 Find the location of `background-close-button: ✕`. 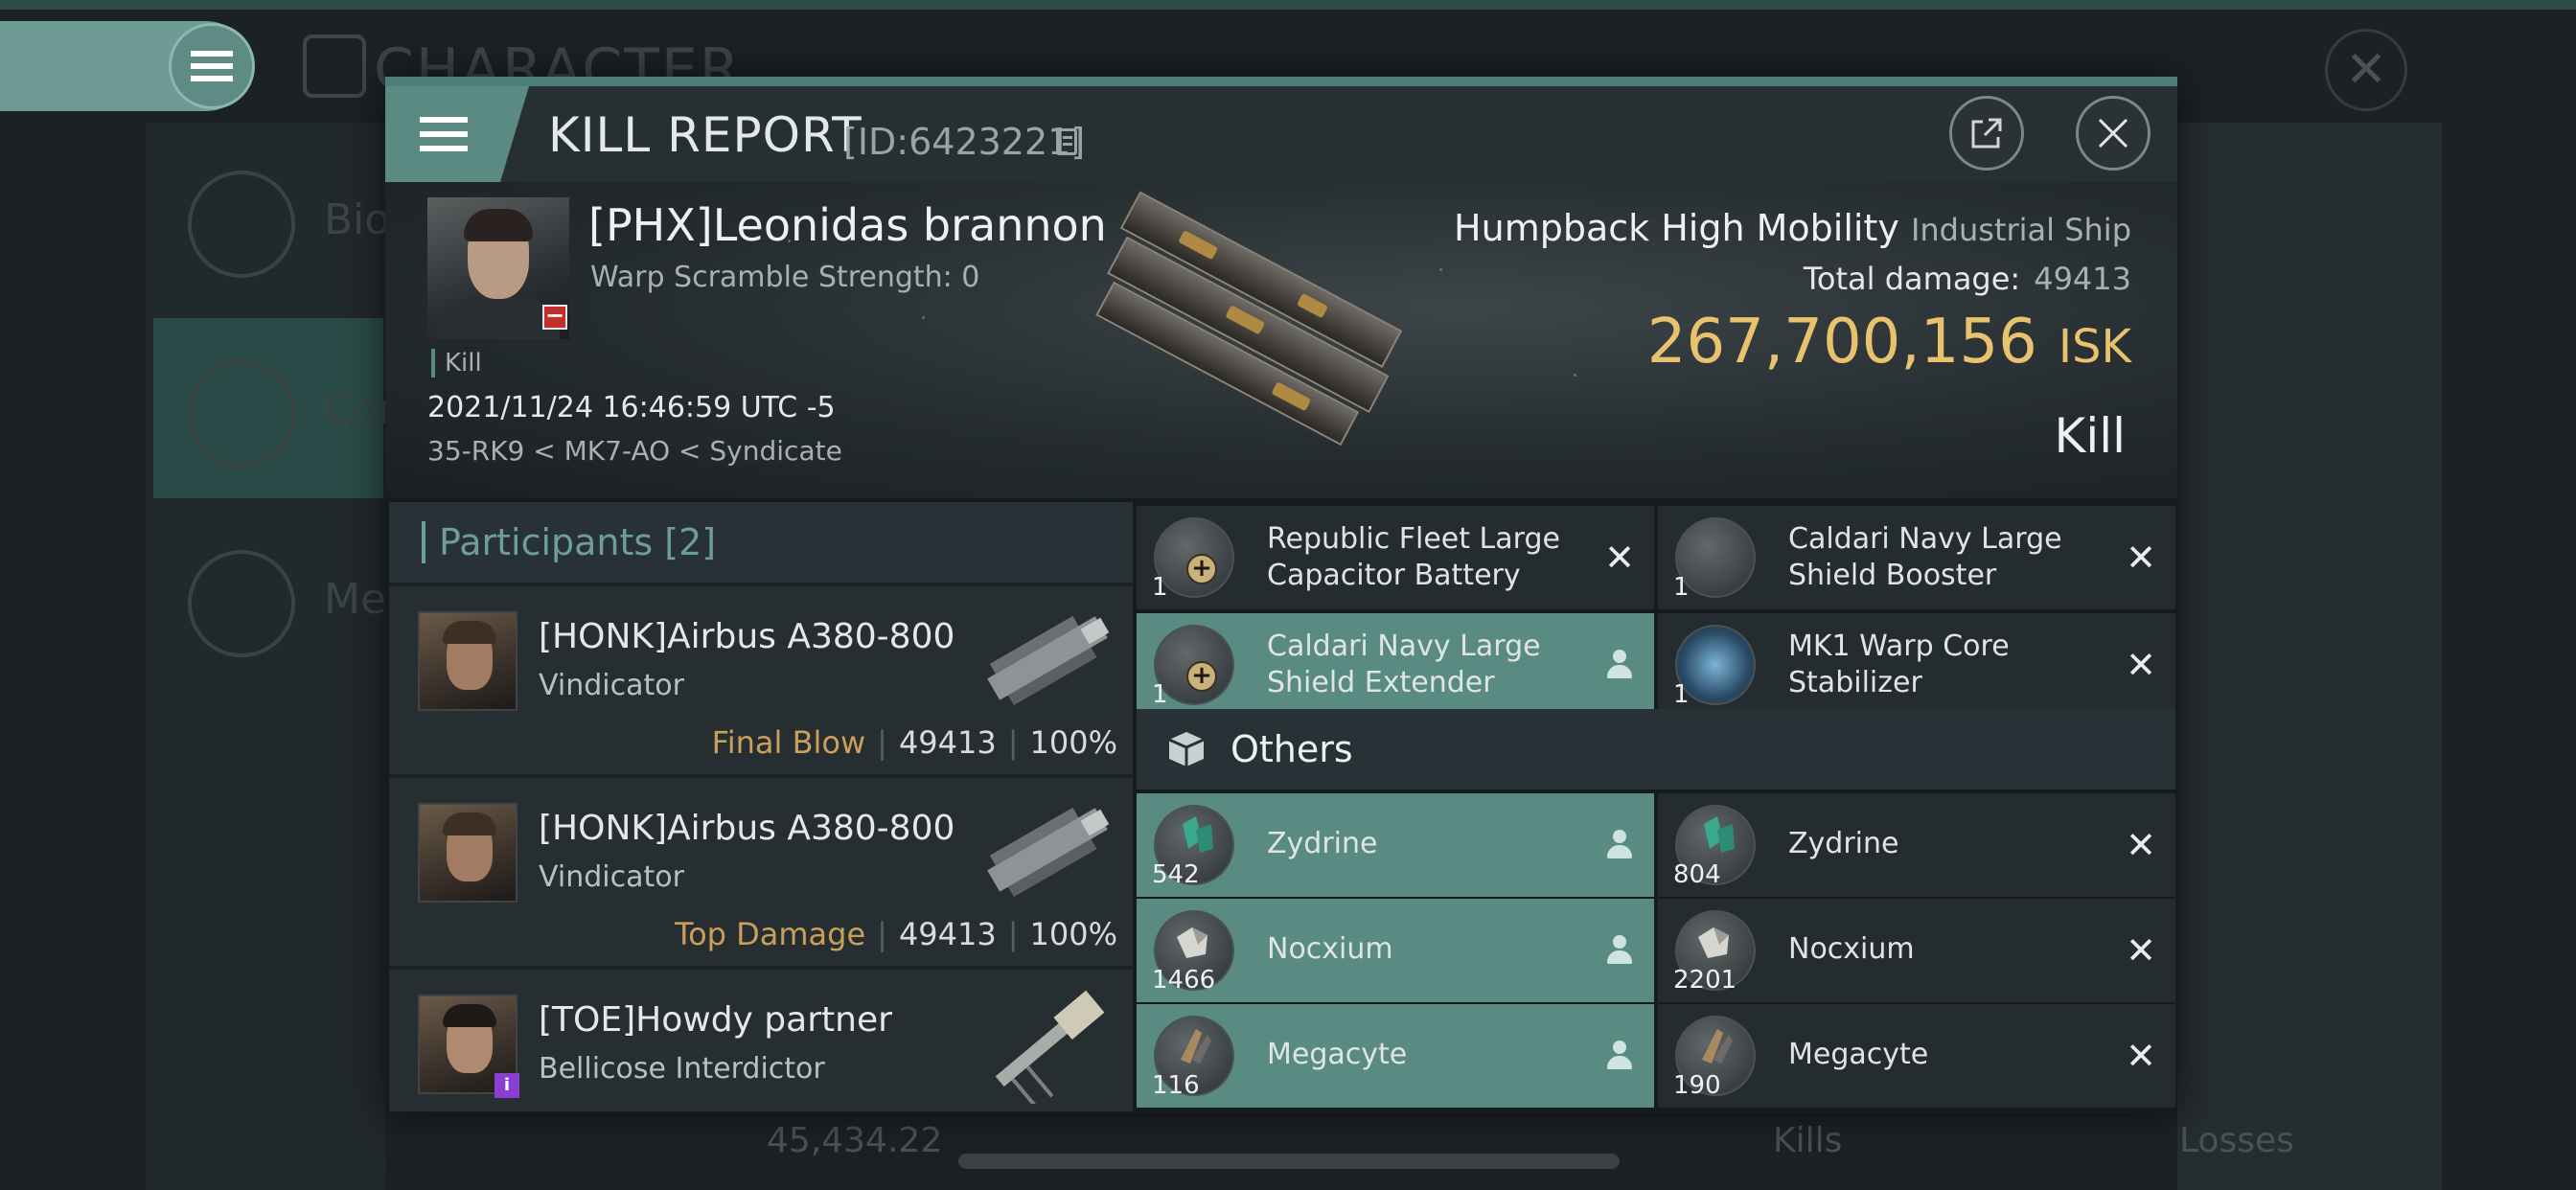

background-close-button: ✕ is located at coordinates (2366, 70).